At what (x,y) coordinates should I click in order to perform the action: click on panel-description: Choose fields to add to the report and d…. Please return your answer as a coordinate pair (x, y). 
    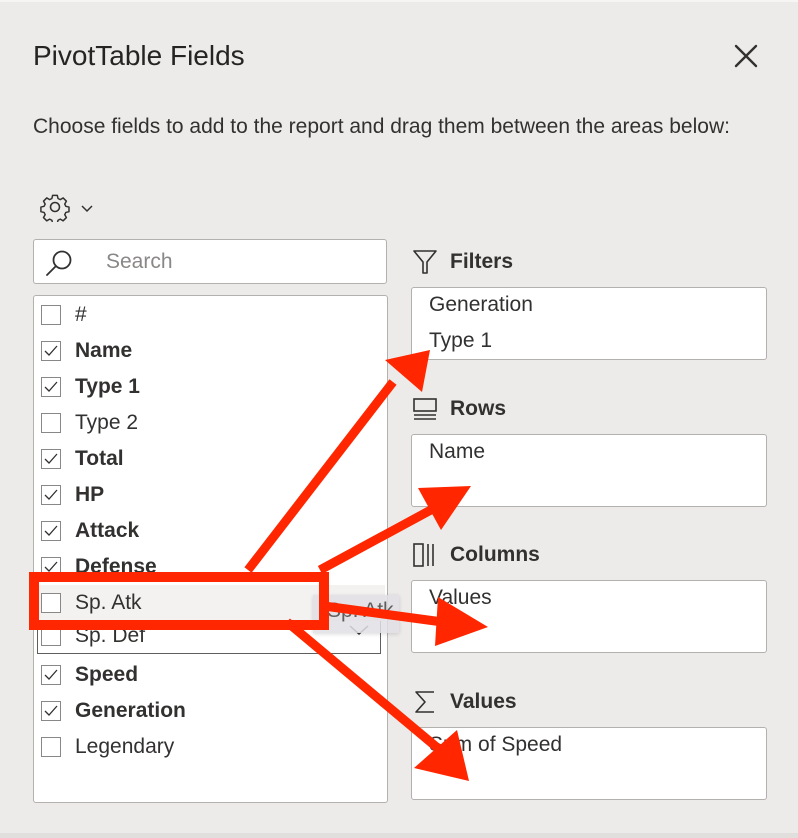
    Looking at the image, I should click on (381, 126).